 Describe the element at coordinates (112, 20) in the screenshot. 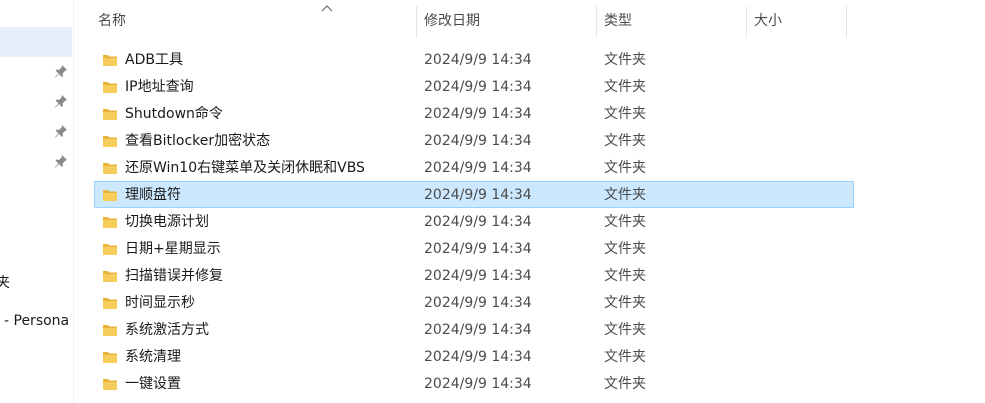

I see `column-header-name: 名称` at that location.